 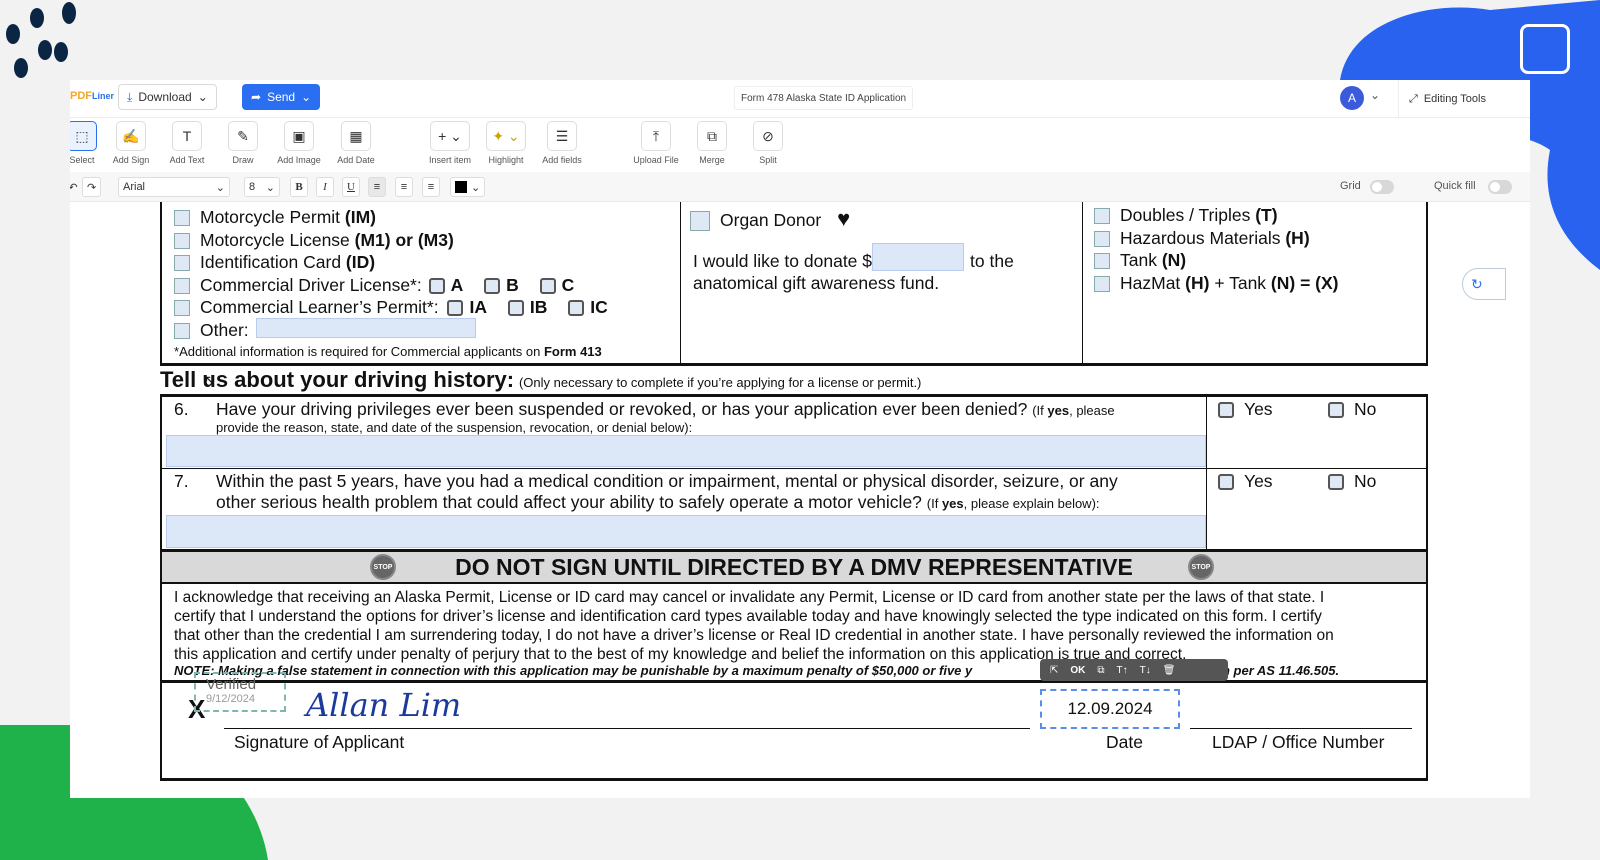 I want to click on tool-split: ⊘ Split, so click(x=768, y=143).